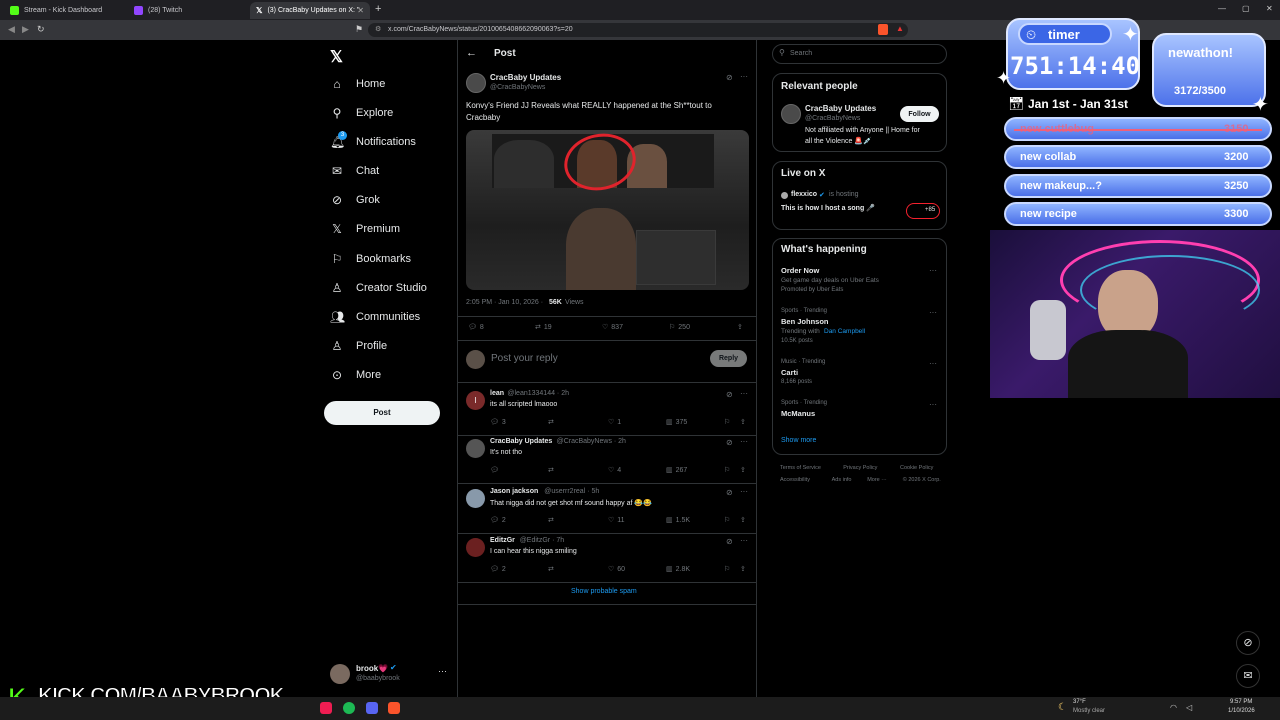 The height and width of the screenshot is (720, 1280). I want to click on views-button: ▥ 1.5K, so click(678, 520).